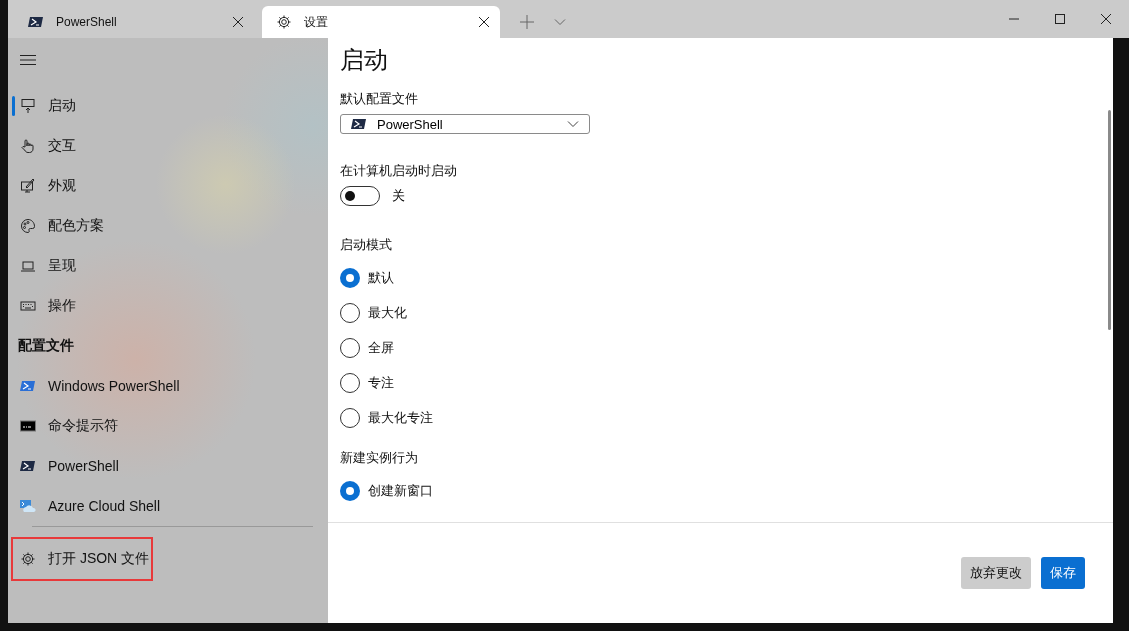  What do you see at coordinates (996, 573) in the screenshot?
I see `discard-button: 放弃更改` at bounding box center [996, 573].